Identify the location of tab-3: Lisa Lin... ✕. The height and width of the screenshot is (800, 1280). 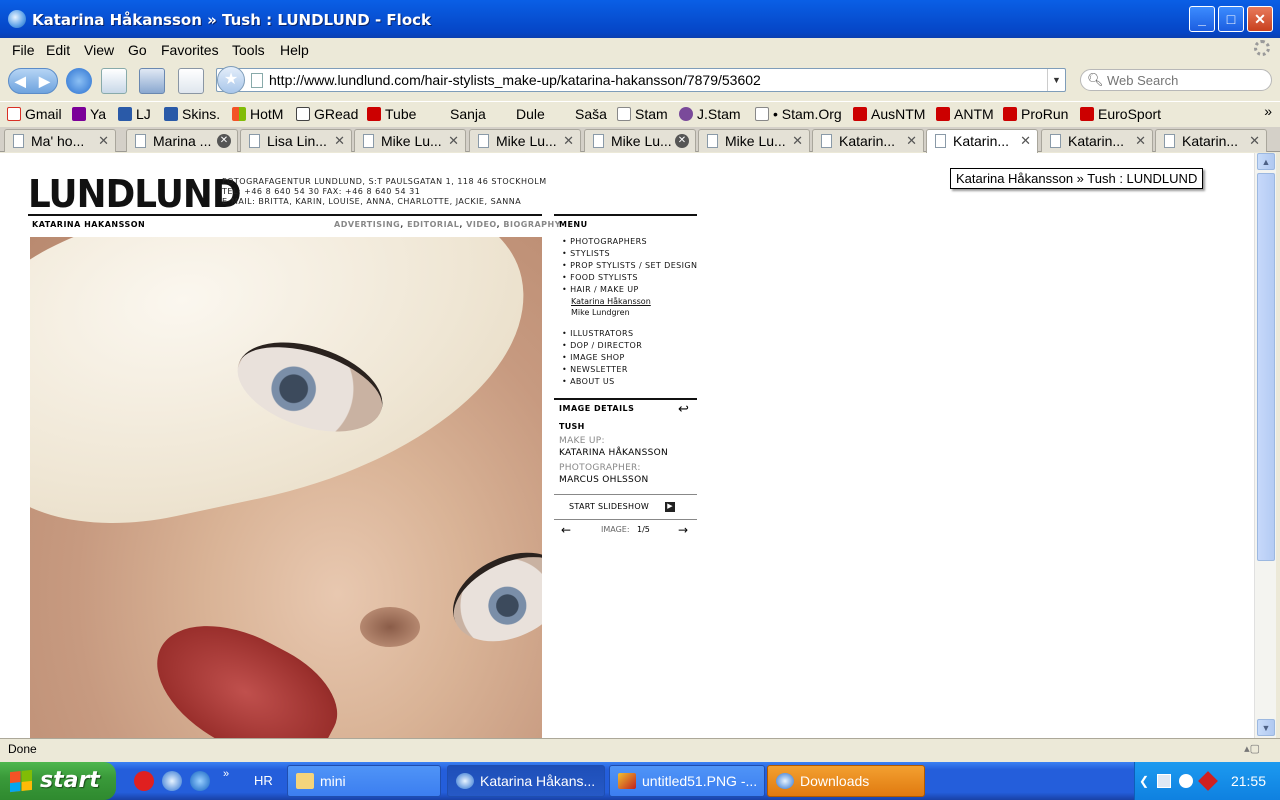
(296, 140).